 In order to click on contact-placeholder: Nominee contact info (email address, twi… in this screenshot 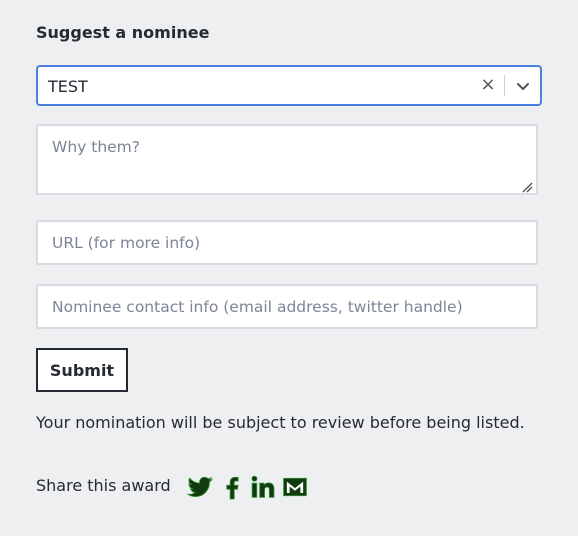, I will do `click(257, 307)`.